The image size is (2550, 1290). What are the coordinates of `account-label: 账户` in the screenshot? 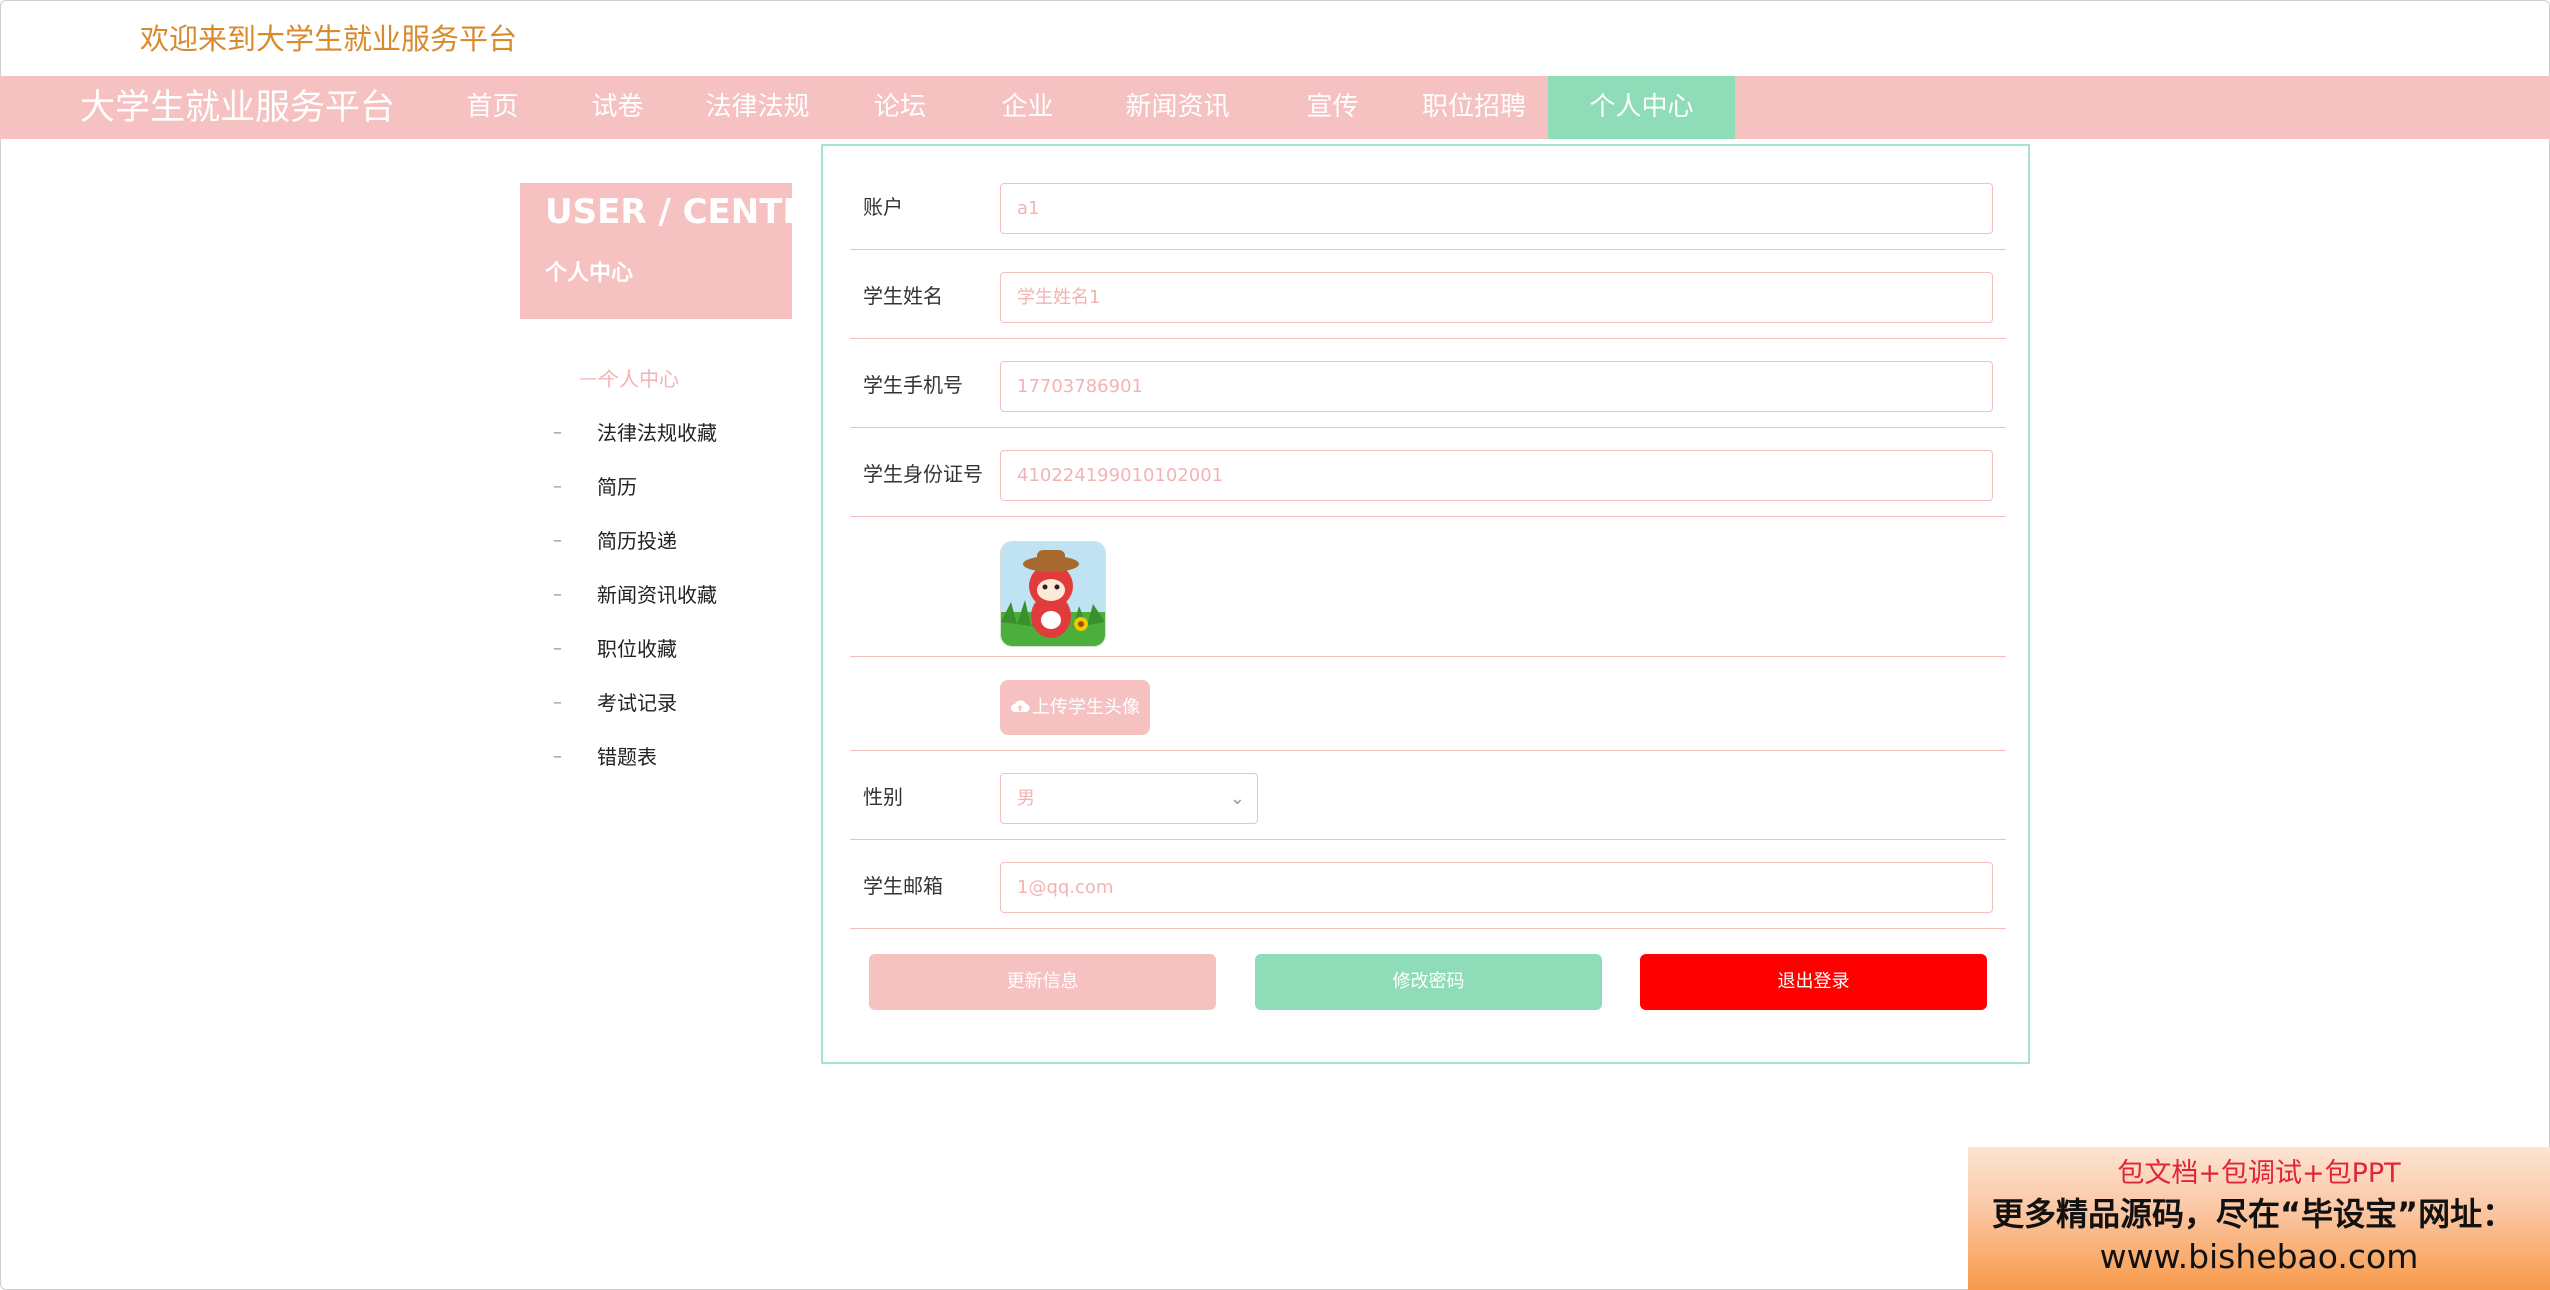 It's located at (883, 207).